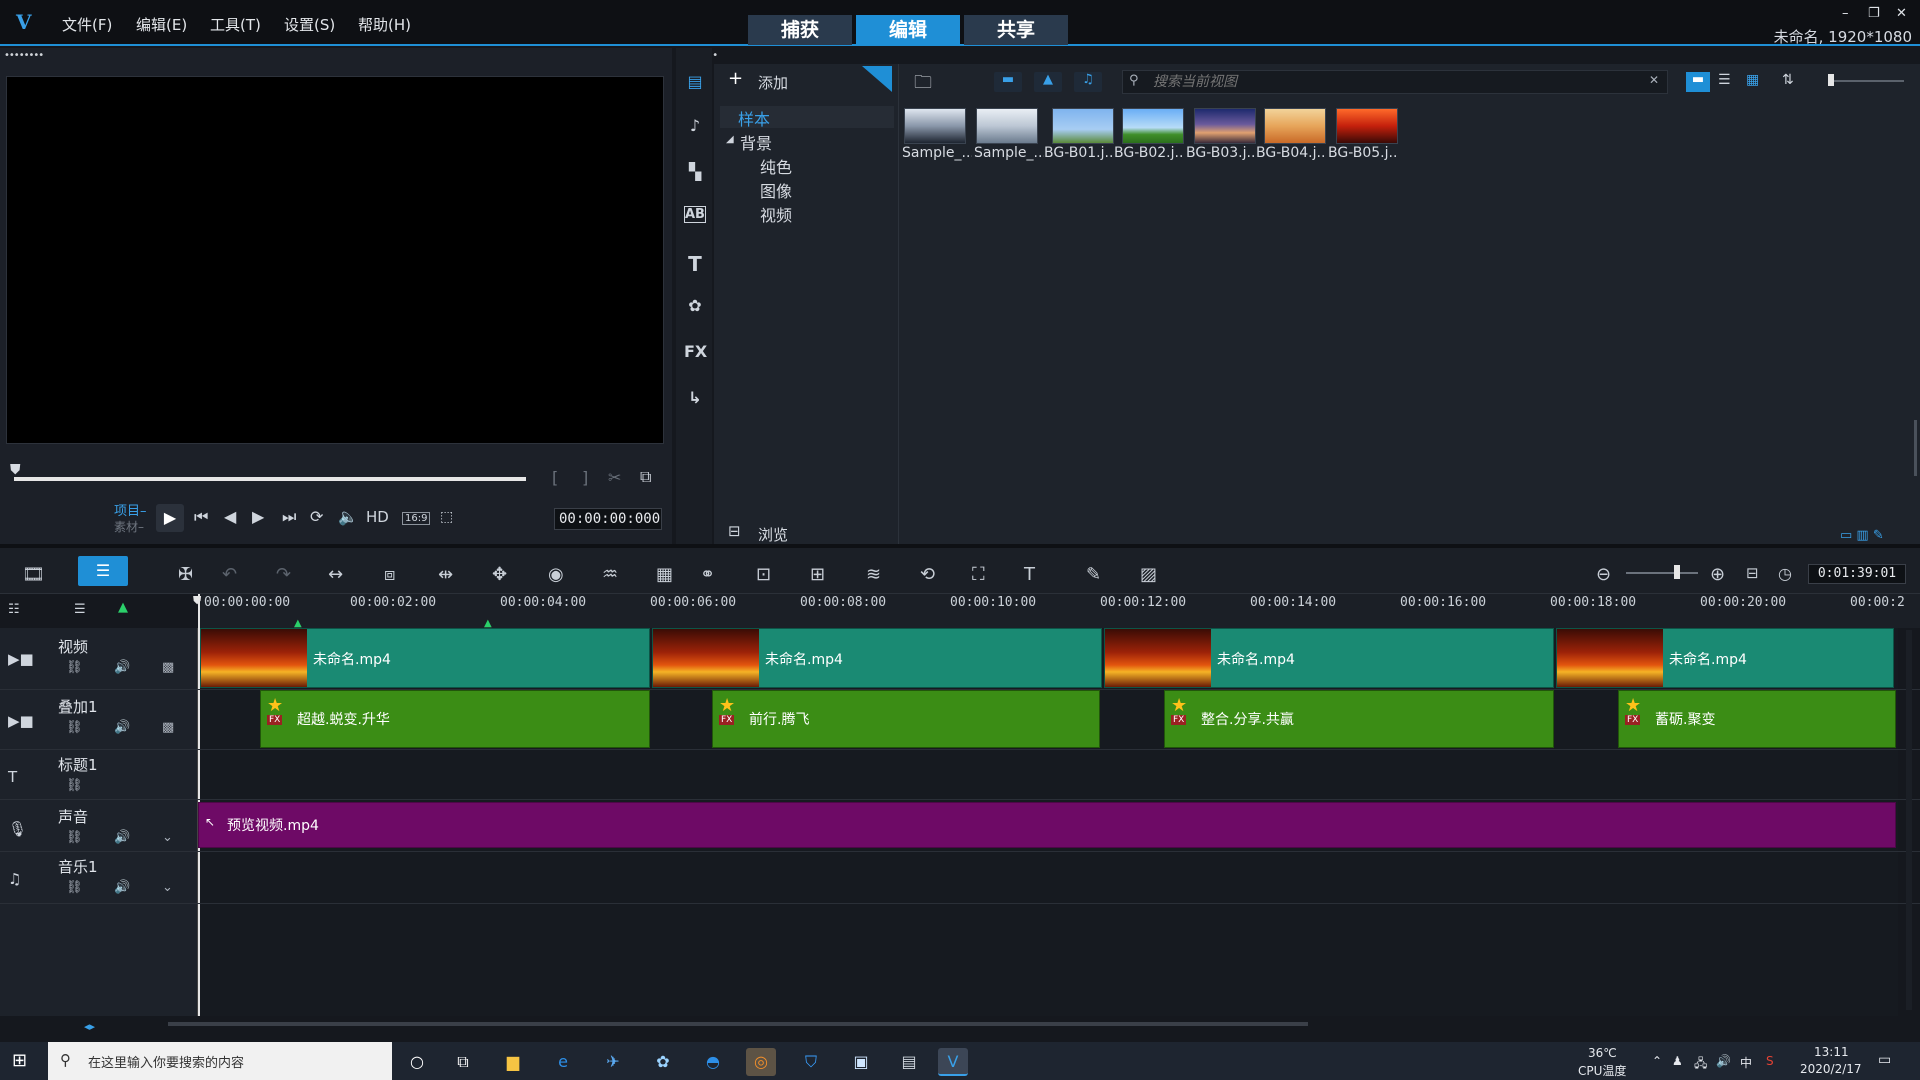  I want to click on volume-icon: 🔈, so click(348, 516).